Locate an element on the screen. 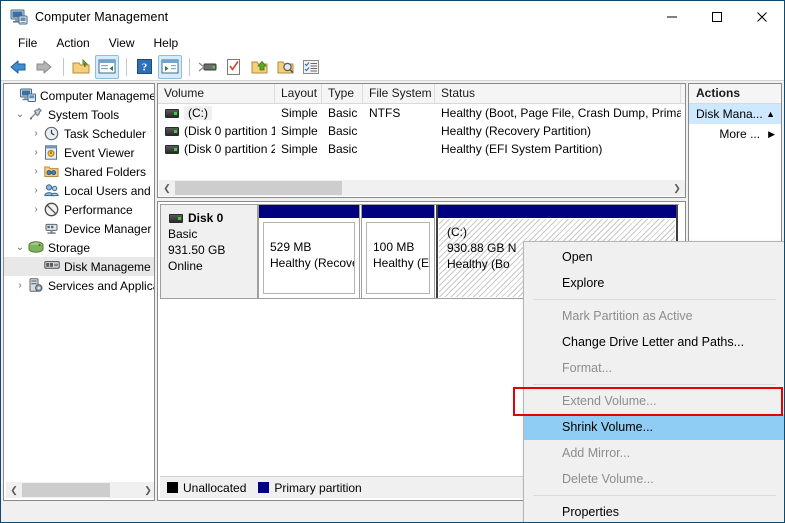  volume-name: (Disk 0 partition 1) is located at coordinates (229, 131).